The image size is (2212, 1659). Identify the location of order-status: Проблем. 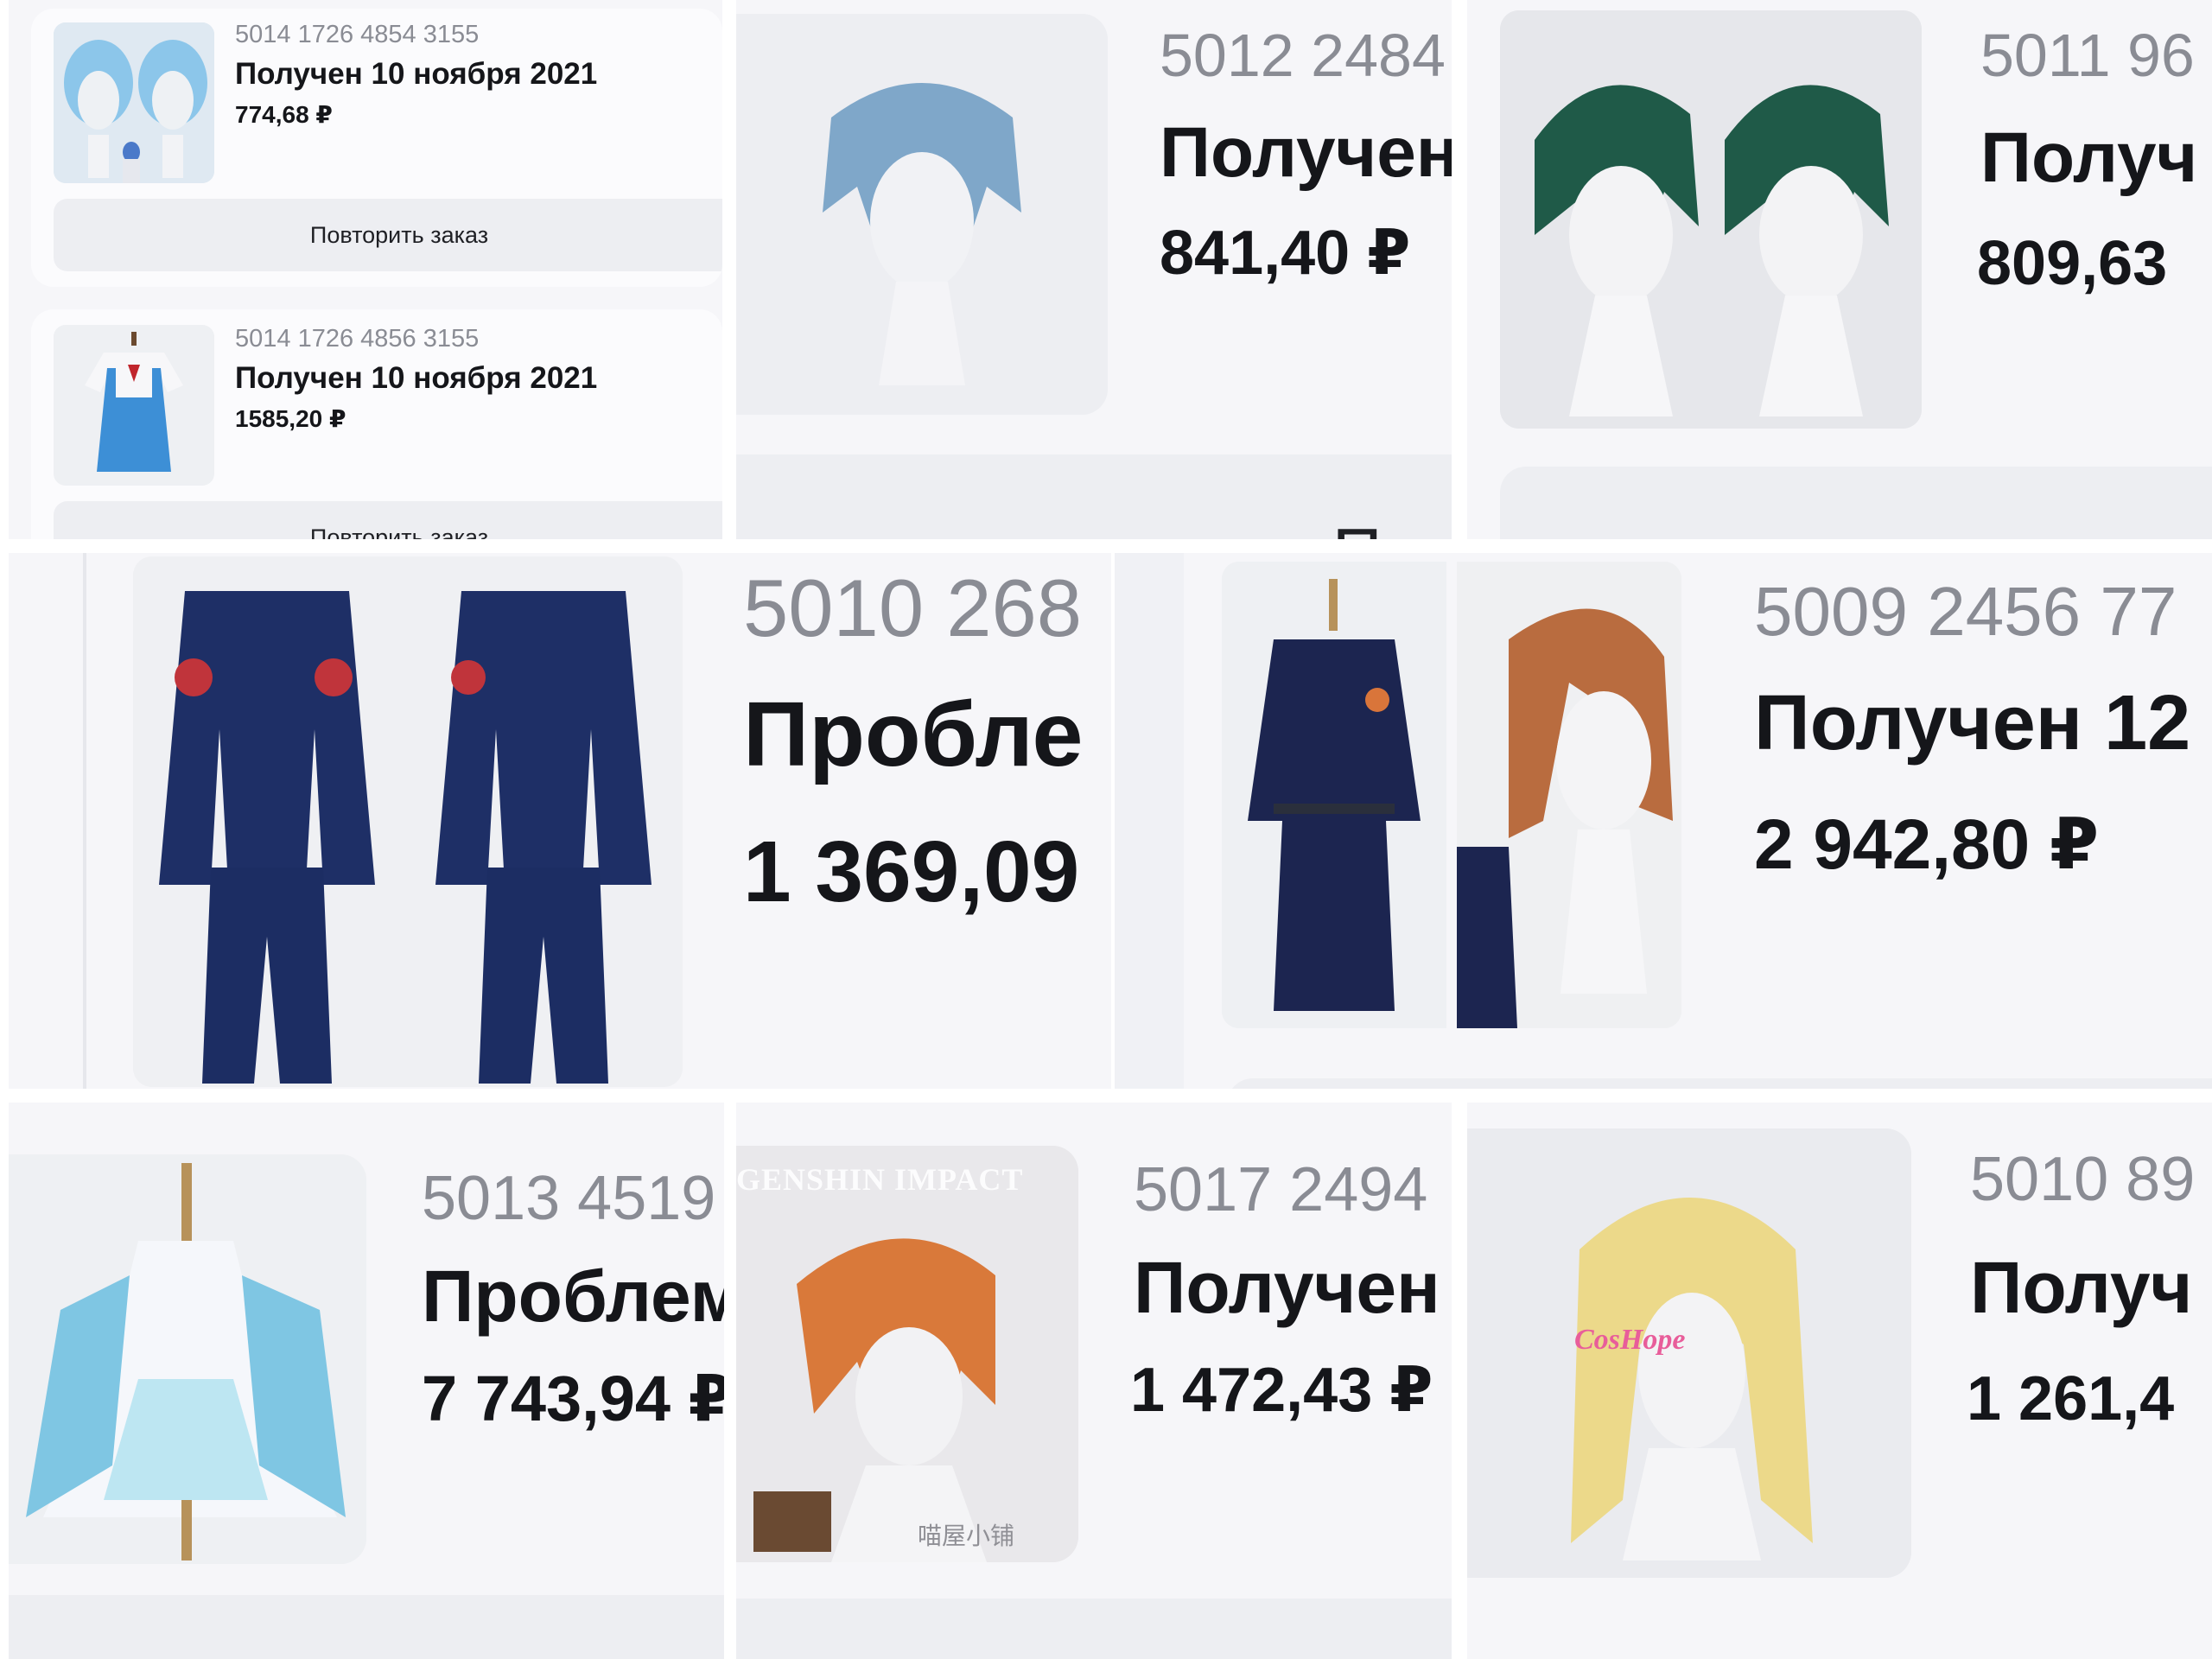
(573, 1296).